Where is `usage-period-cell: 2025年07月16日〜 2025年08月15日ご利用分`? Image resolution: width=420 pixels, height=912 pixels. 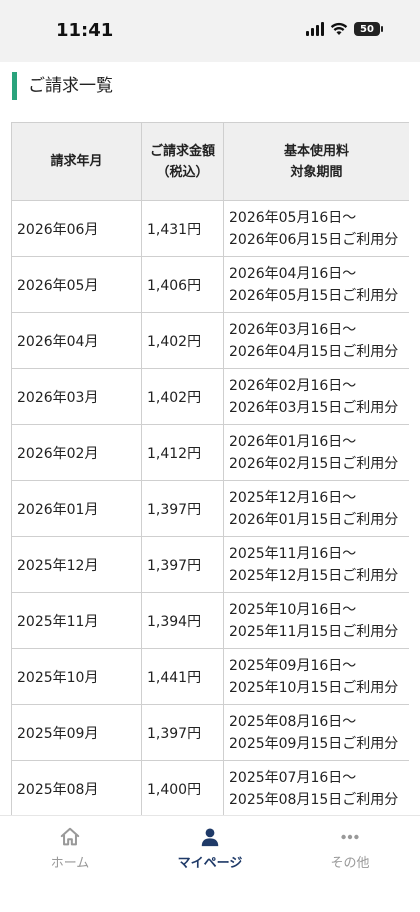
usage-period-cell: 2025年07月16日〜 2025年08月15日ご利用分 is located at coordinates (316, 787).